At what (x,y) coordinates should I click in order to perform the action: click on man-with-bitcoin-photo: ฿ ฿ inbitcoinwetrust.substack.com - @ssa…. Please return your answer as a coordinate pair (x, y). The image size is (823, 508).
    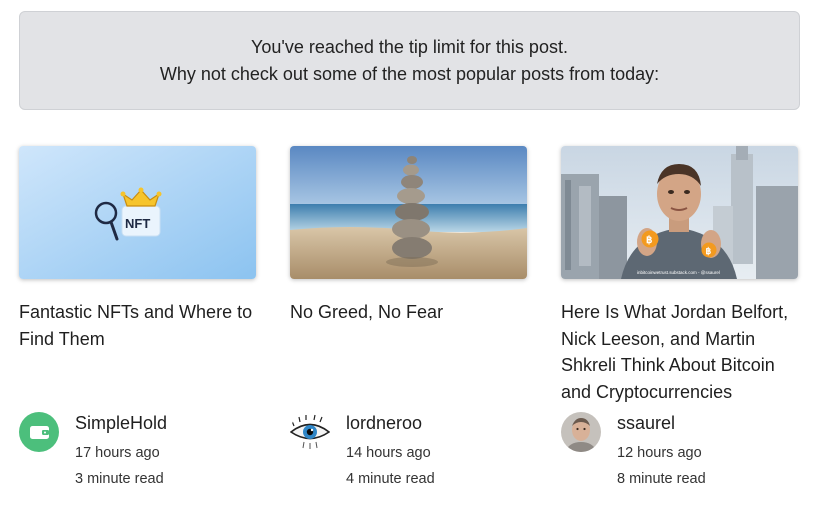
    Looking at the image, I should click on (679, 212).